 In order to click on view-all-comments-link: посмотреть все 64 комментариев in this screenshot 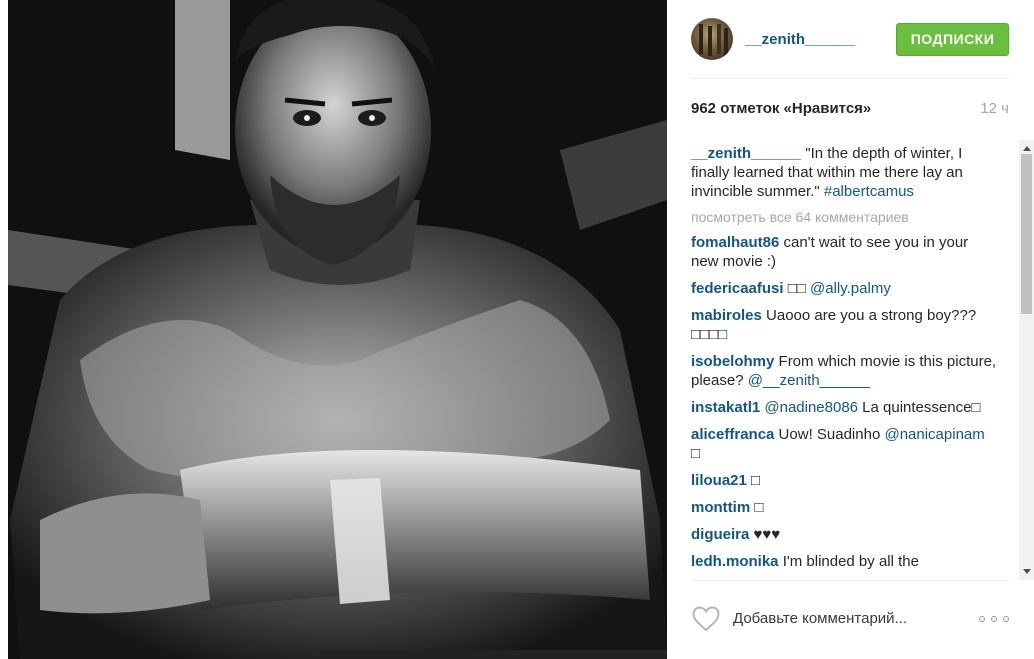, I will do `click(844, 217)`.